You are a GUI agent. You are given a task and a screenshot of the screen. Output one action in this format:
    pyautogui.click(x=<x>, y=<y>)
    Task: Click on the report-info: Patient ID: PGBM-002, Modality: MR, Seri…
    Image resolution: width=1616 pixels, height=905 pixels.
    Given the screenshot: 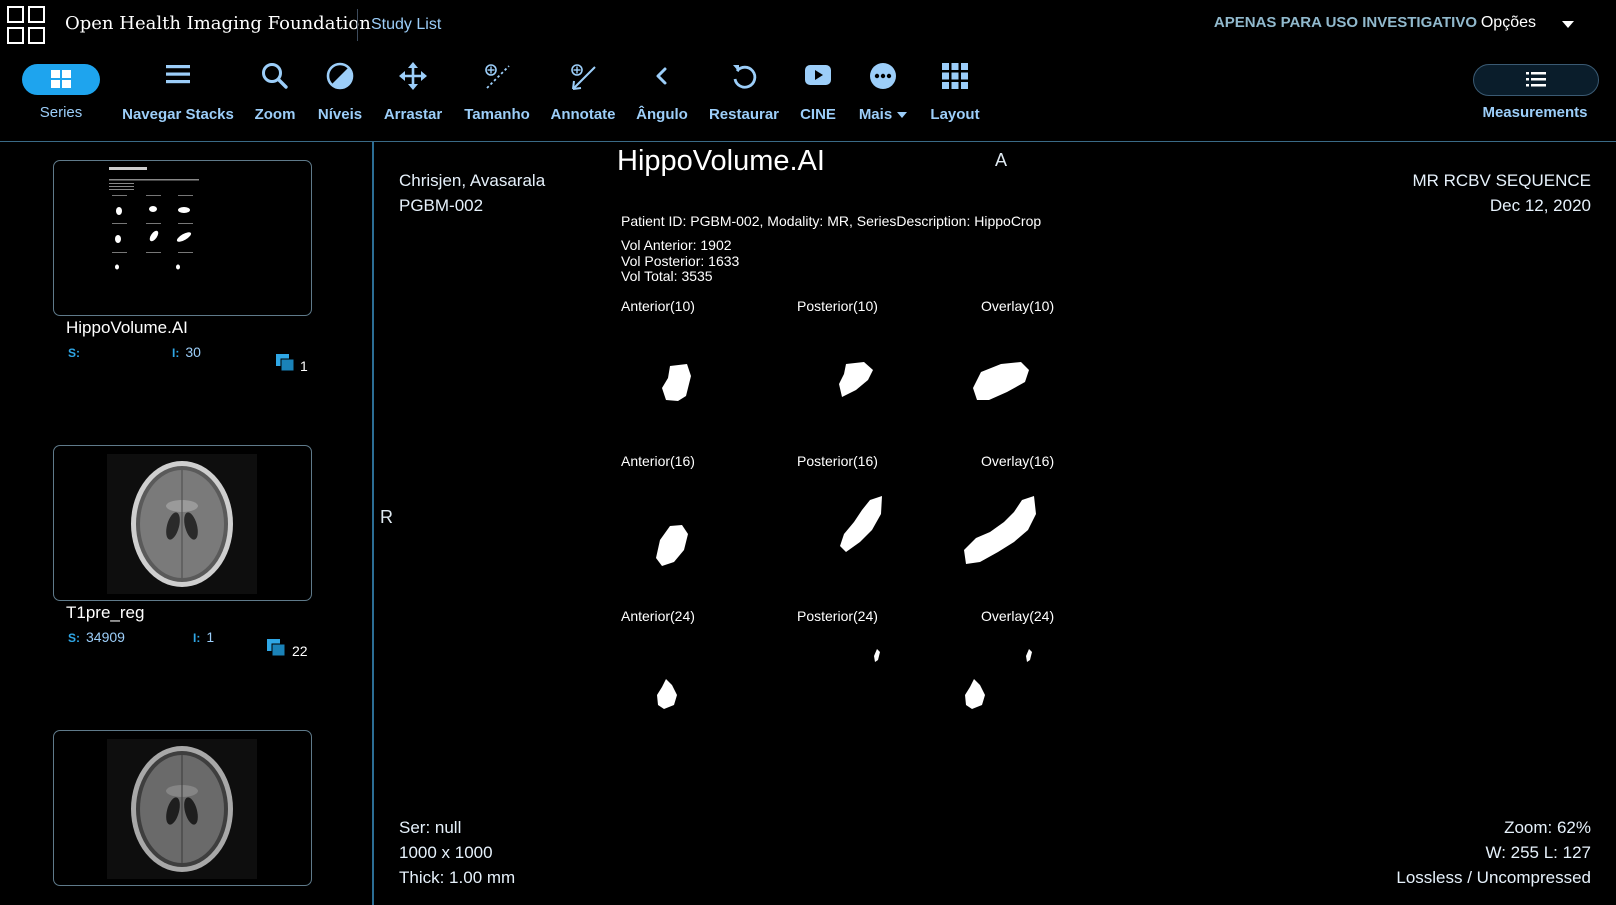 What is the action you would take?
    pyautogui.click(x=831, y=221)
    